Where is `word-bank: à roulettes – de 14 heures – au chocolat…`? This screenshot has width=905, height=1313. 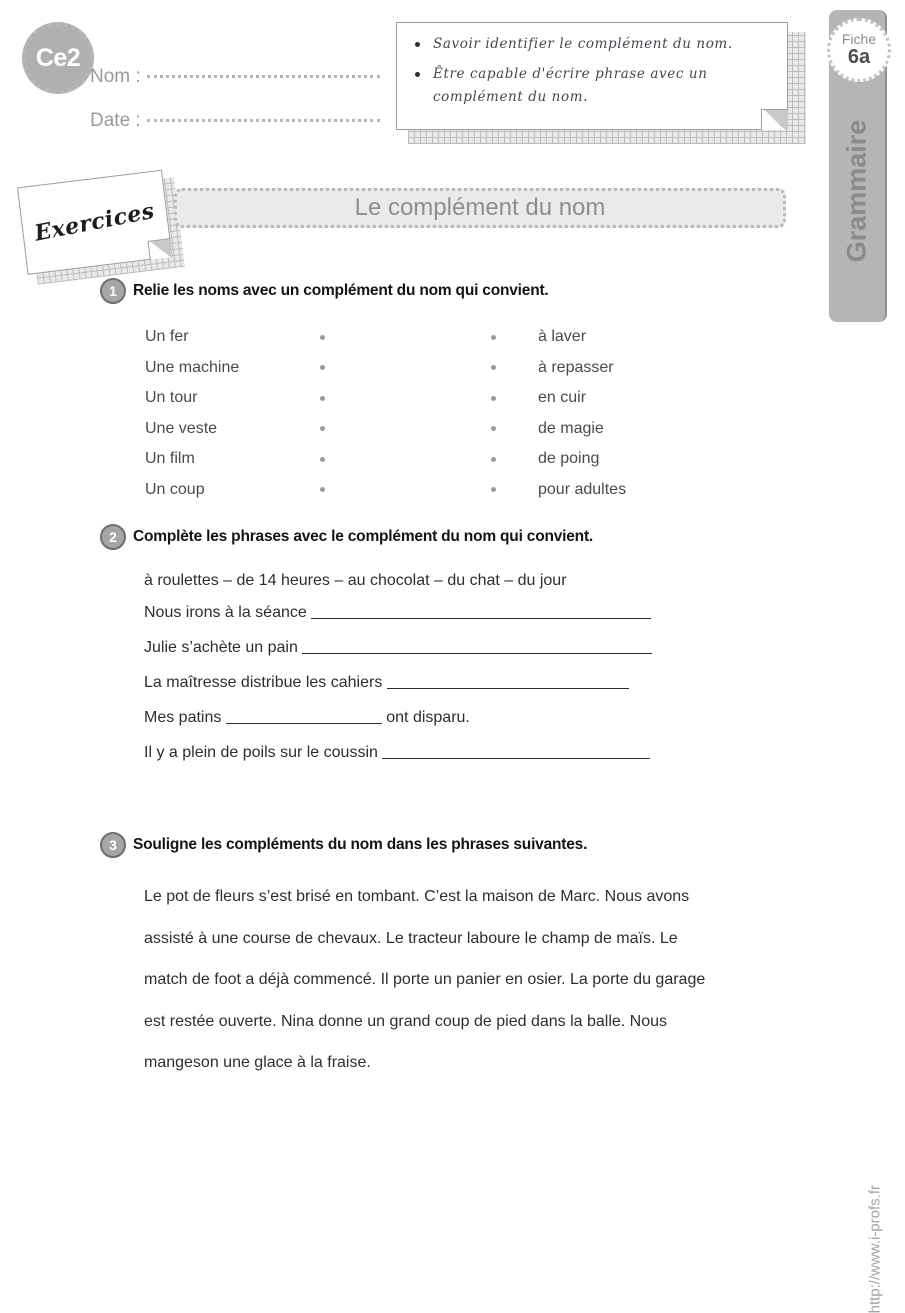
word-bank: à roulettes – de 14 heures – au chocolat… is located at coordinates (355, 580).